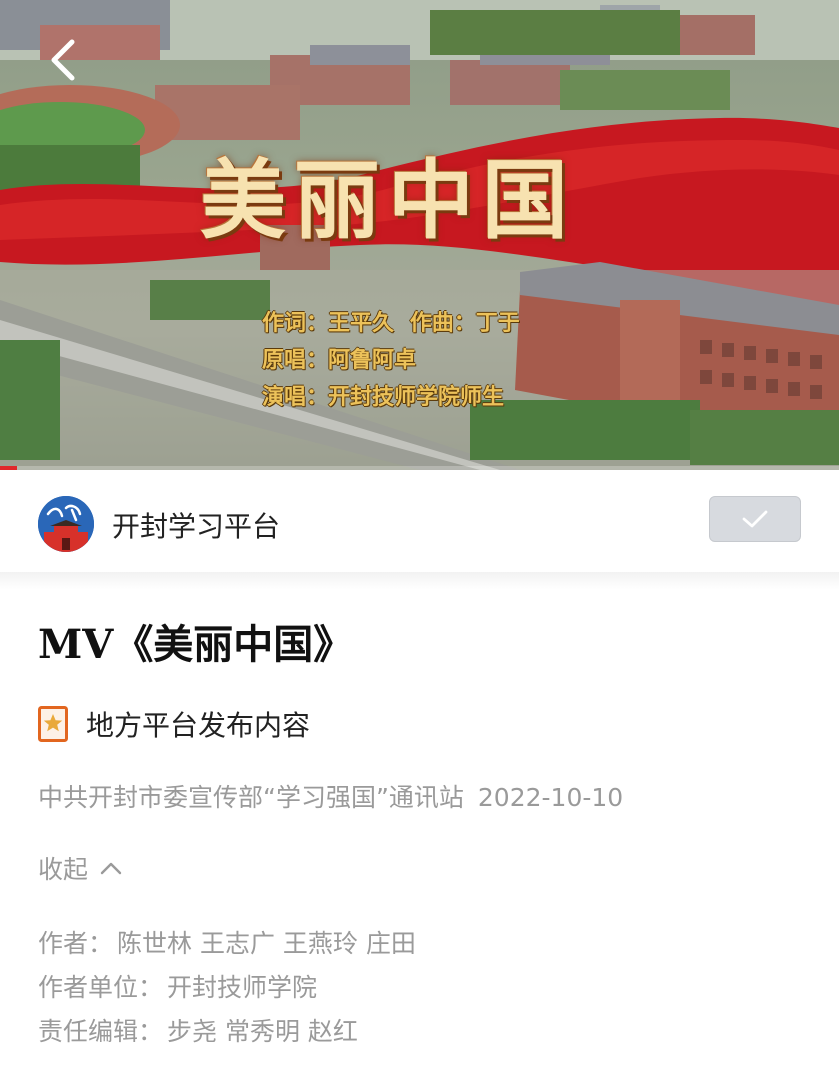 The width and height of the screenshot is (839, 1081). I want to click on author-row: 作者： 陈世林 王志广 王燕玲 庄田, so click(227, 944).